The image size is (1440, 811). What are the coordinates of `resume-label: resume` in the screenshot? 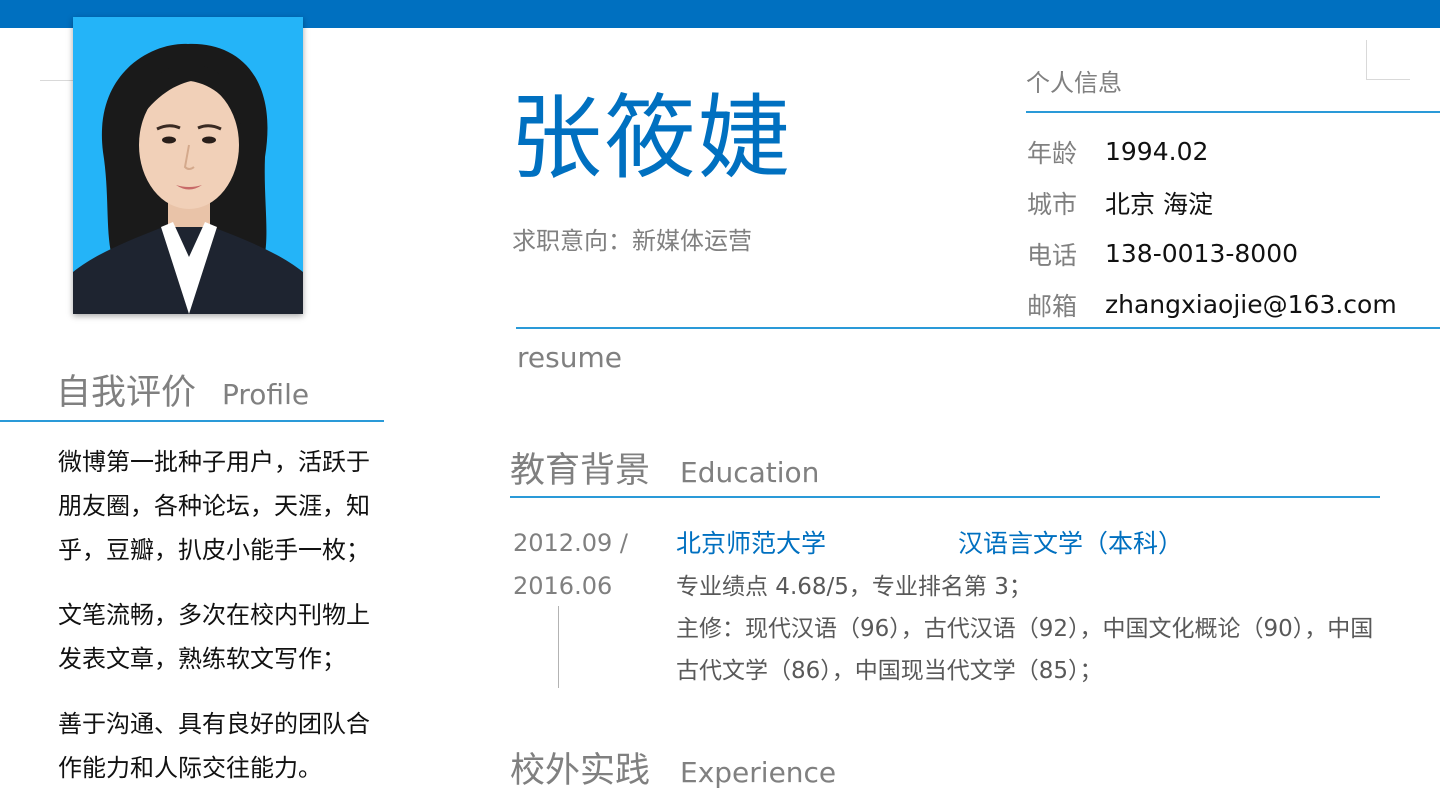 It's located at (569, 357).